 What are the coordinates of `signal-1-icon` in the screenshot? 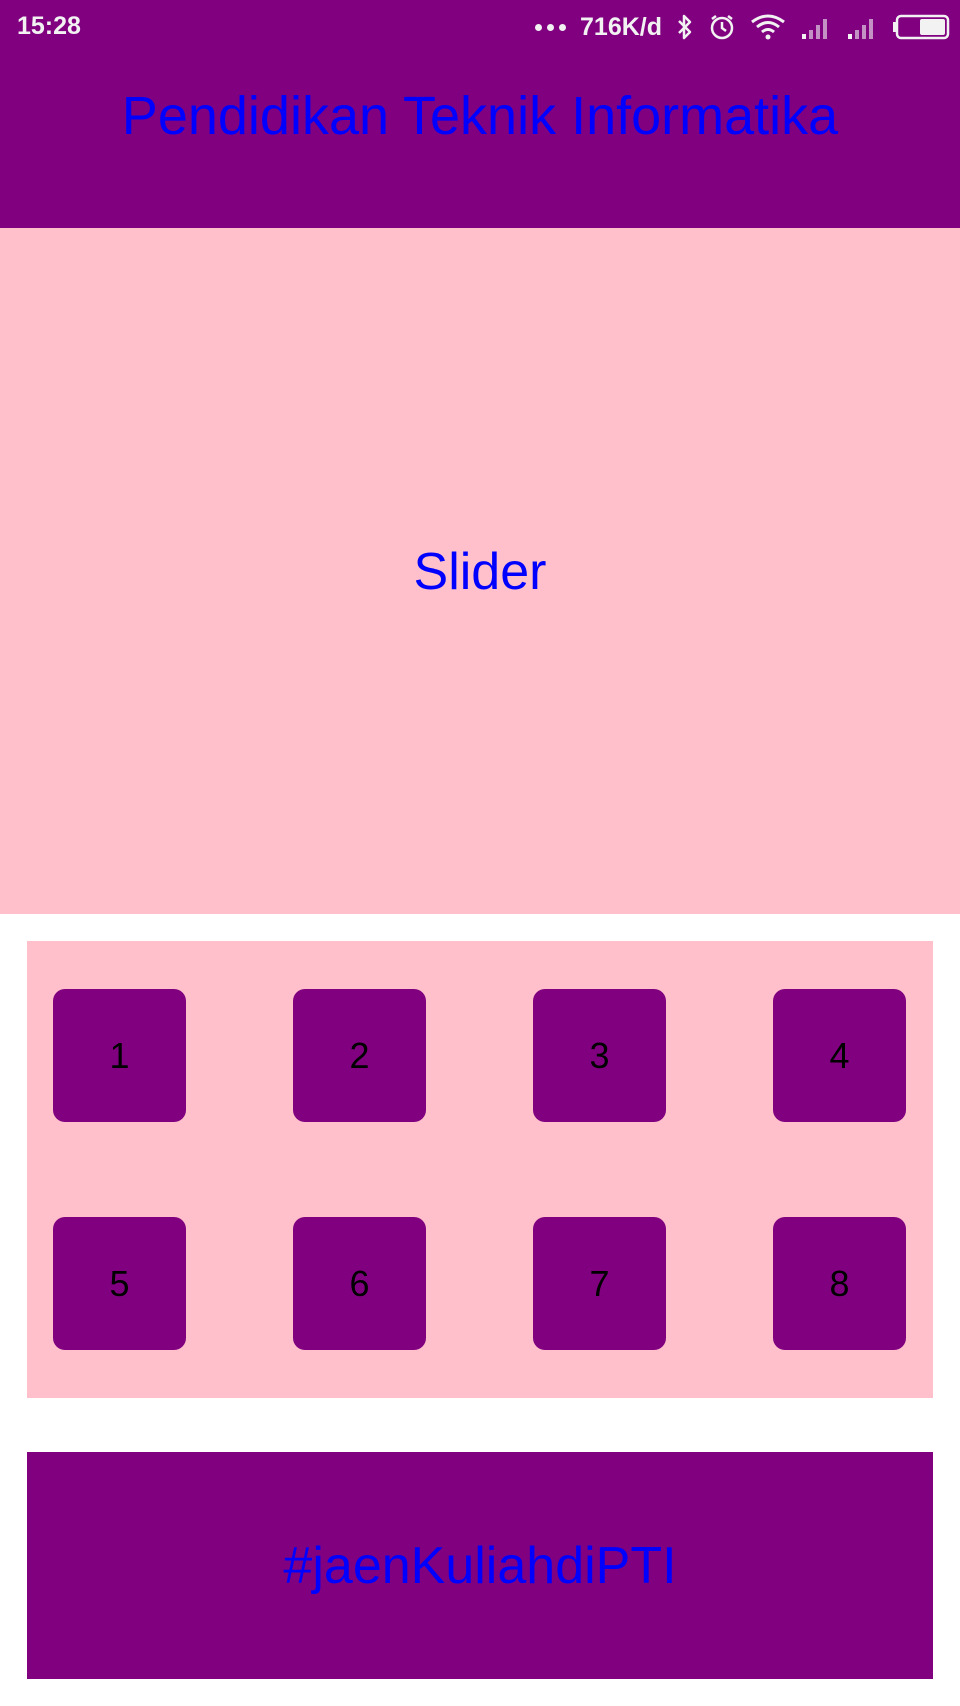 It's located at (814, 29).